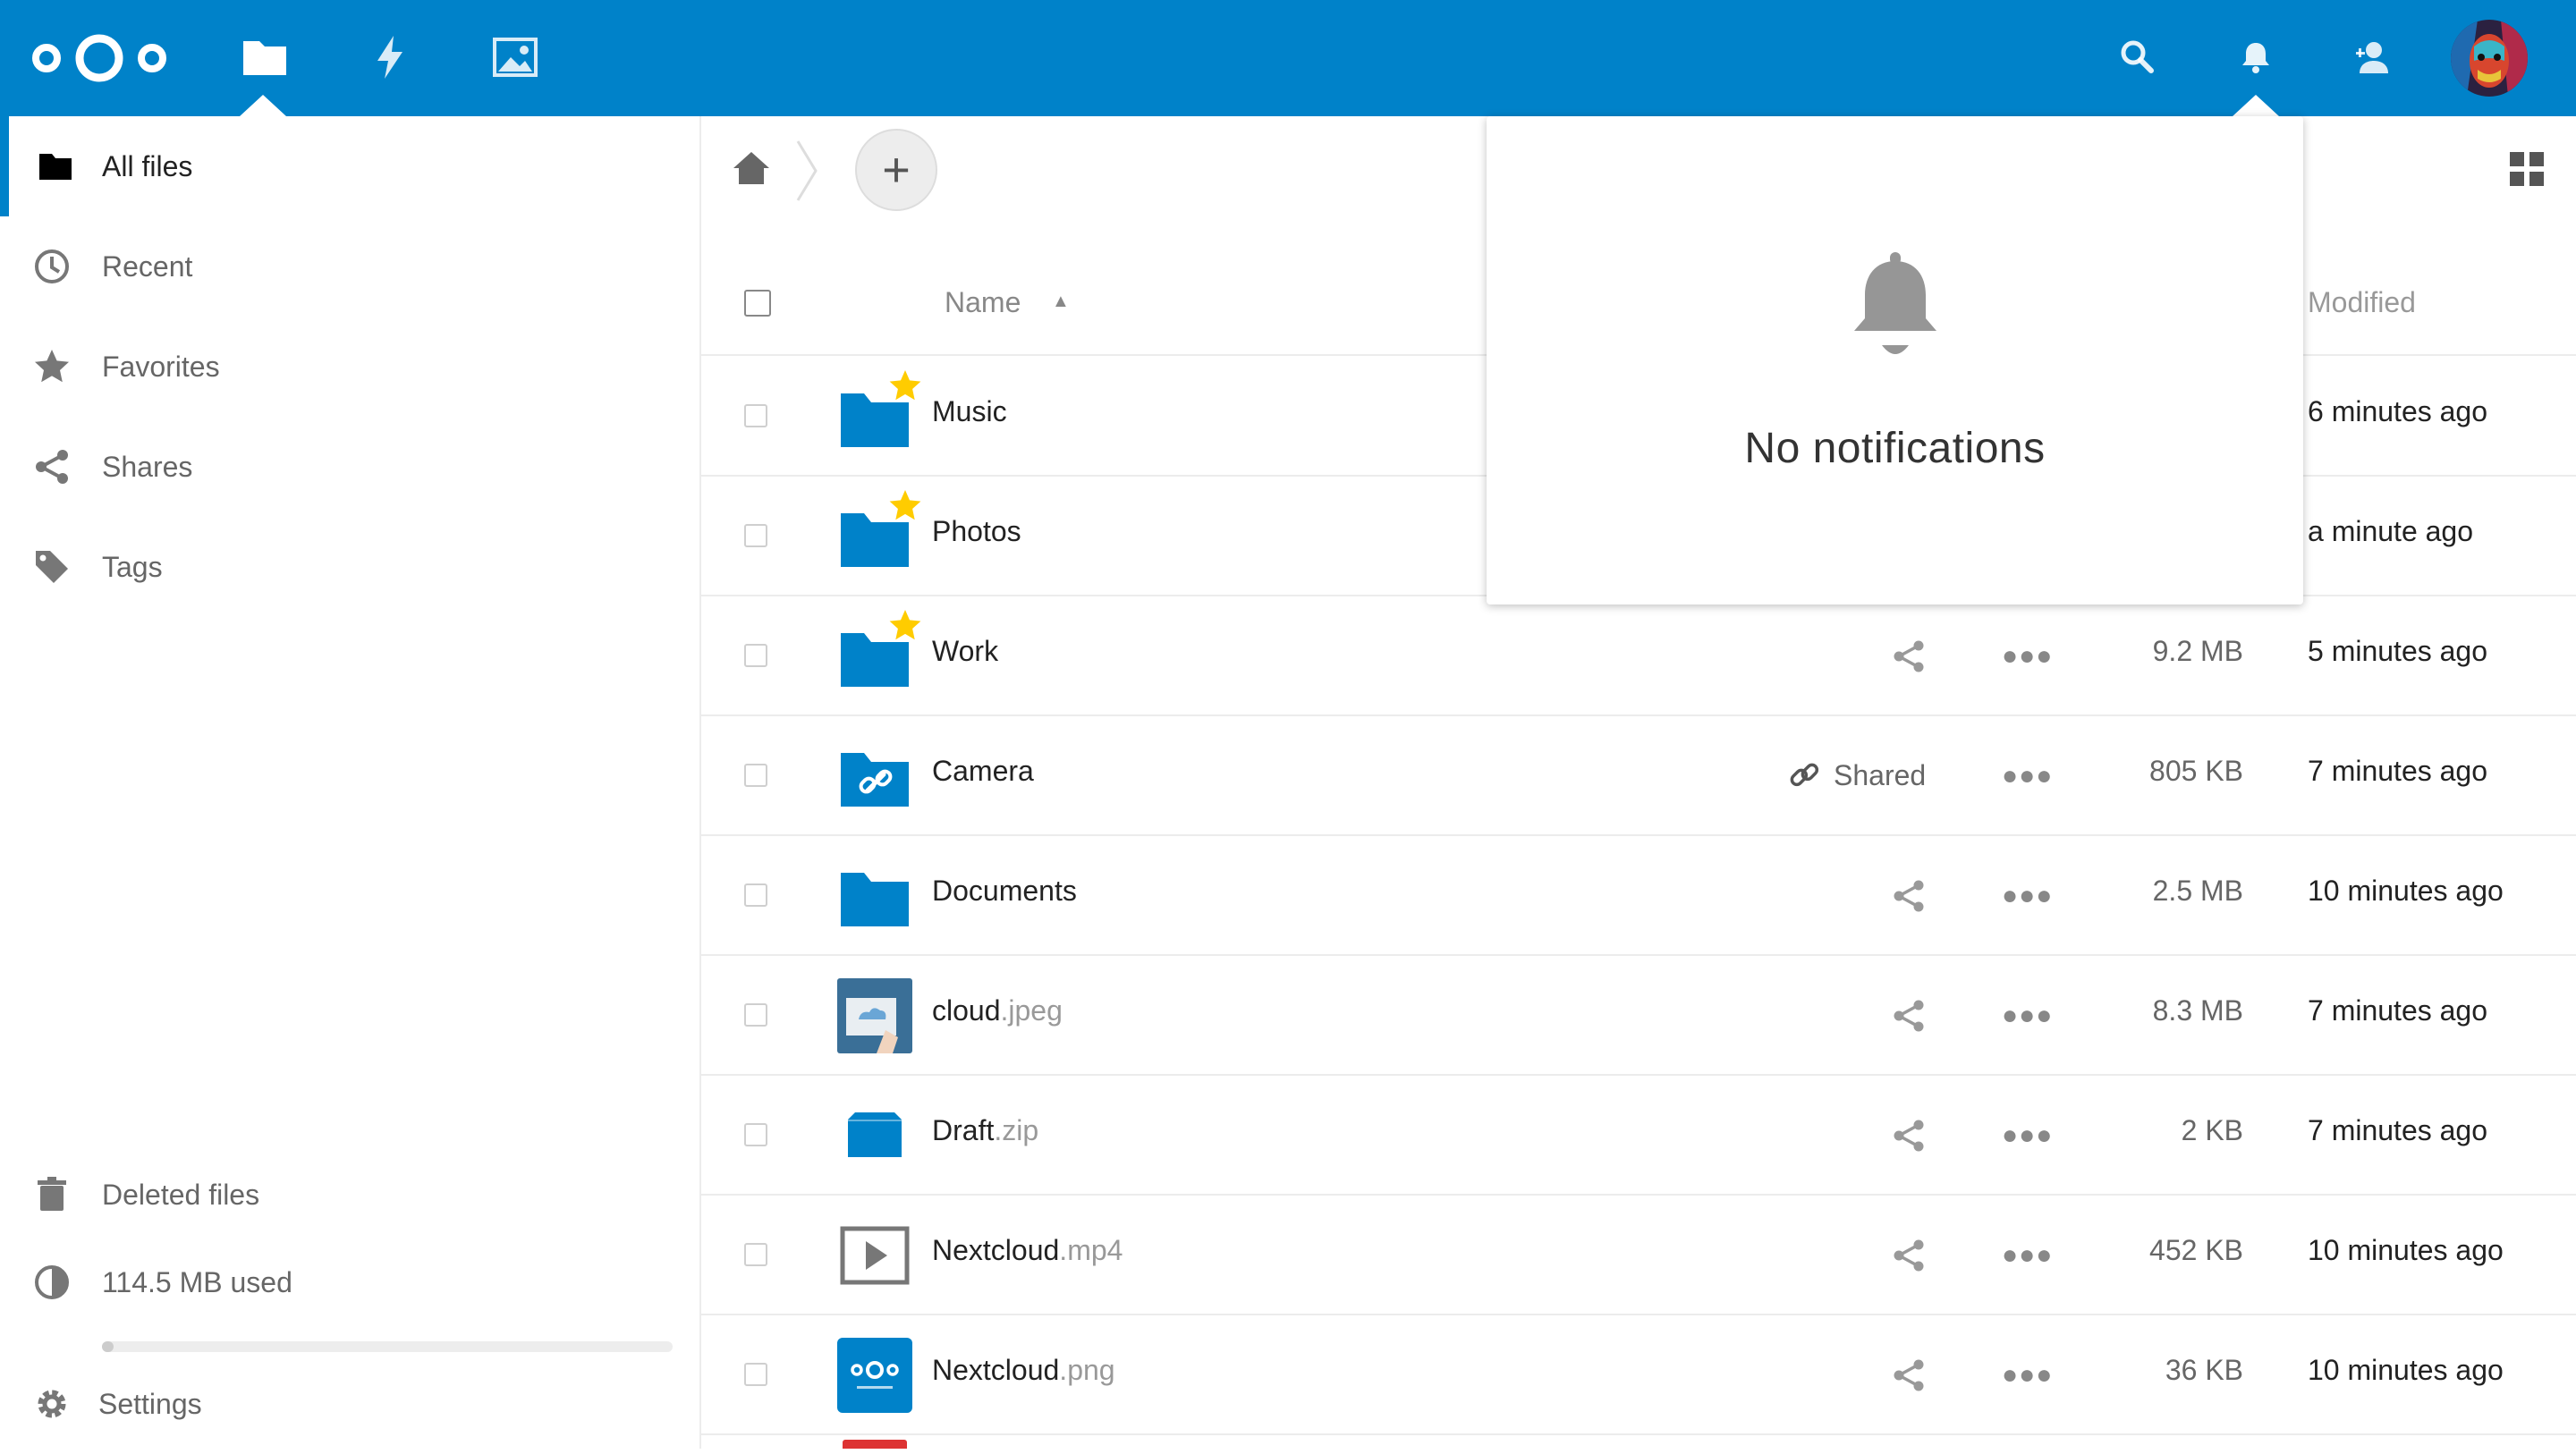 The image size is (2576, 1454). What do you see at coordinates (2398, 411) in the screenshot?
I see `file-modified: 6 minutes ago` at bounding box center [2398, 411].